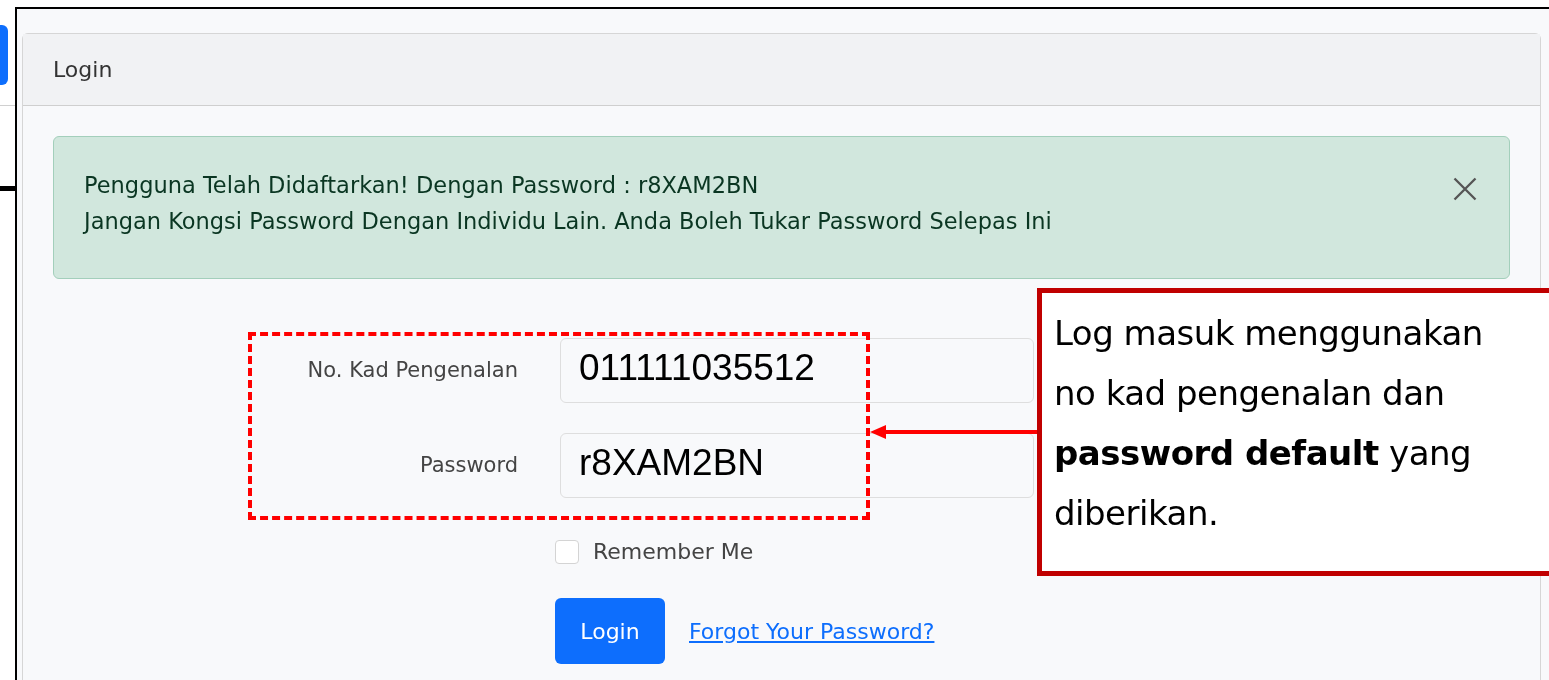  What do you see at coordinates (567, 551) in the screenshot?
I see `remember-checkbox` at bounding box center [567, 551].